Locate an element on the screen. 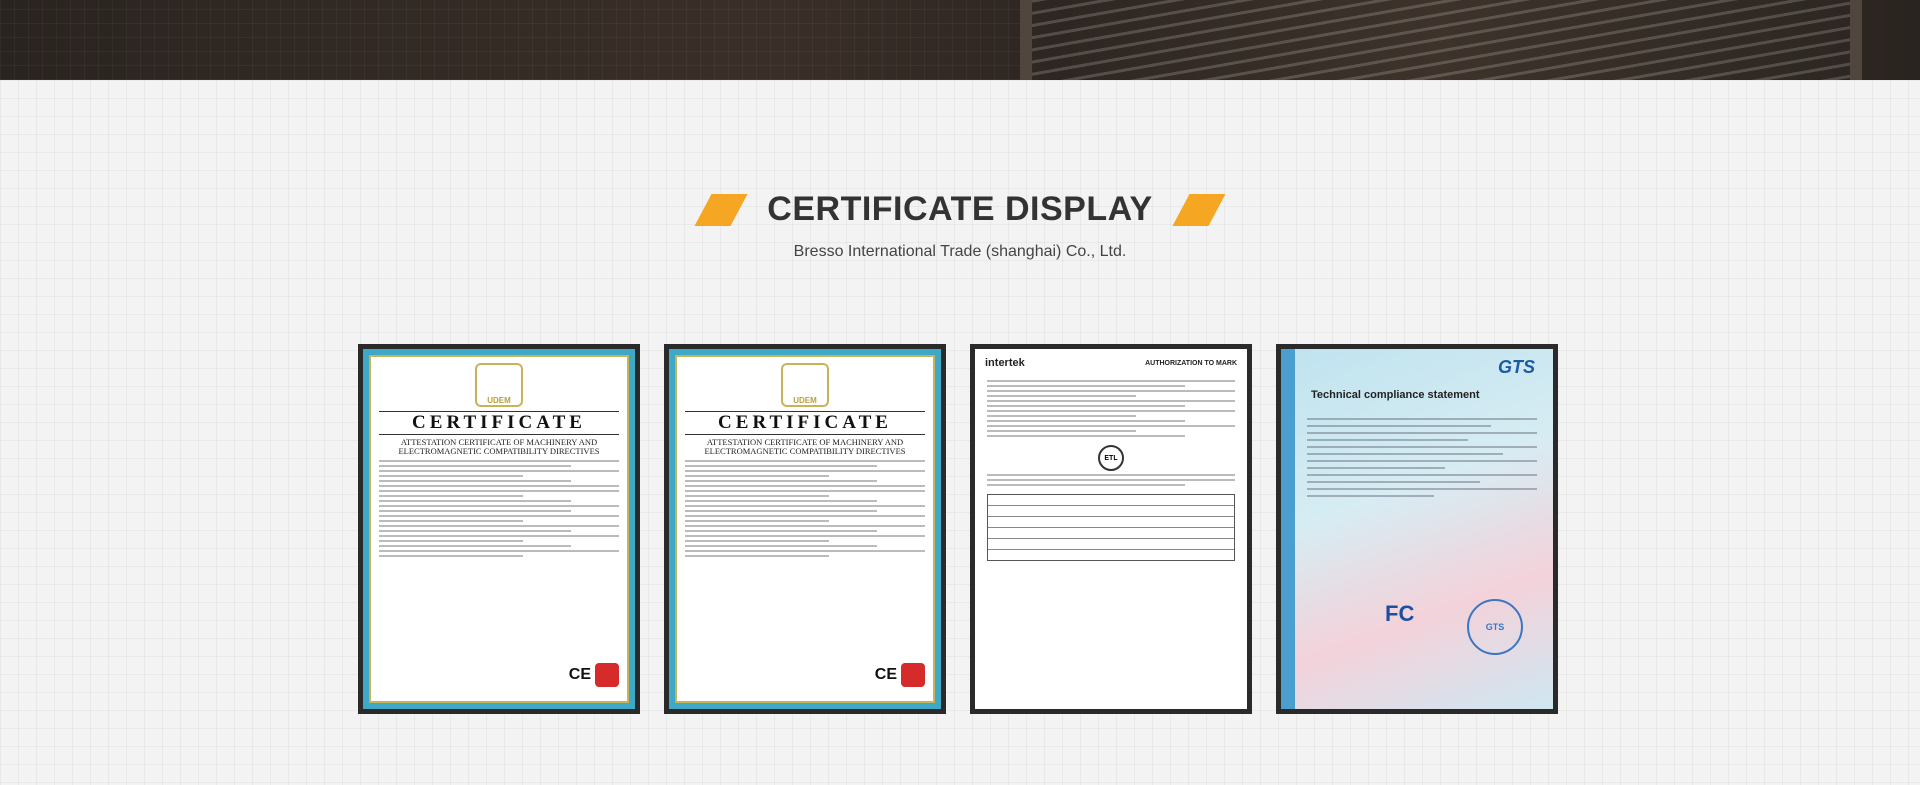 This screenshot has height=785, width=1920. section-title: CERTIFICATE DISPLAY is located at coordinates (960, 209).